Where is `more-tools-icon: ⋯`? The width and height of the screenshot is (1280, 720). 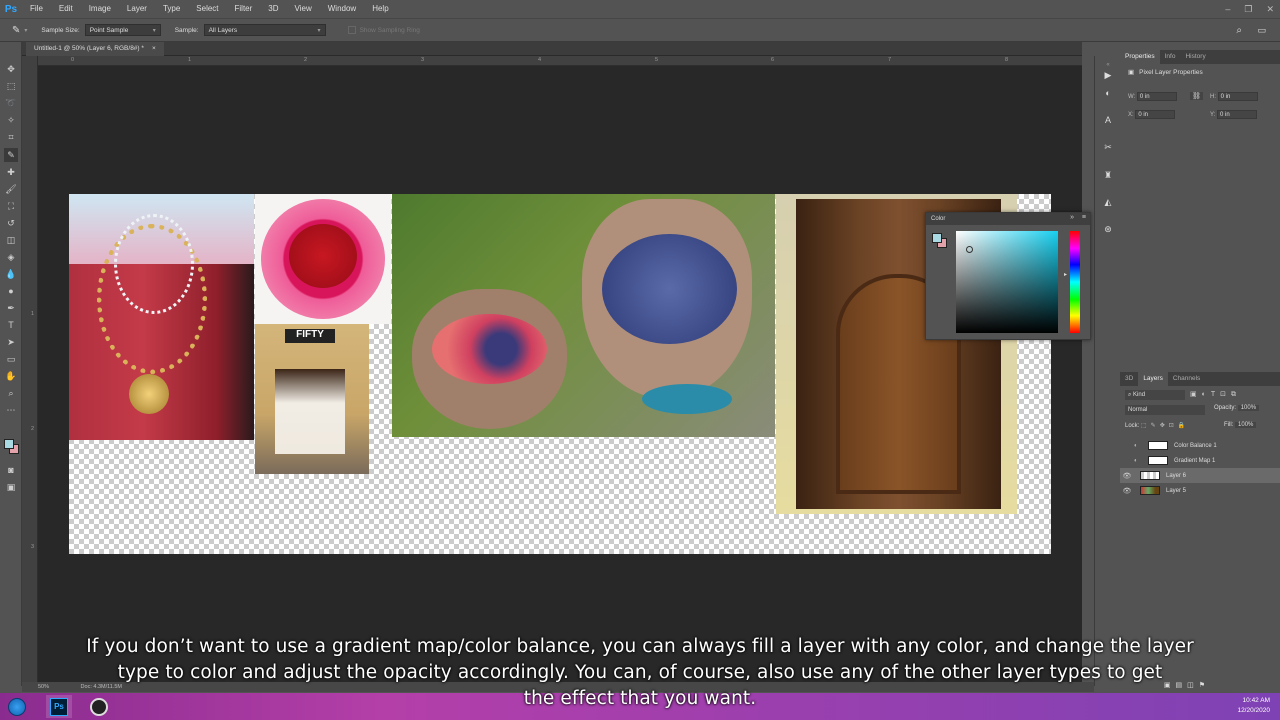 more-tools-icon: ⋯ is located at coordinates (11, 410).